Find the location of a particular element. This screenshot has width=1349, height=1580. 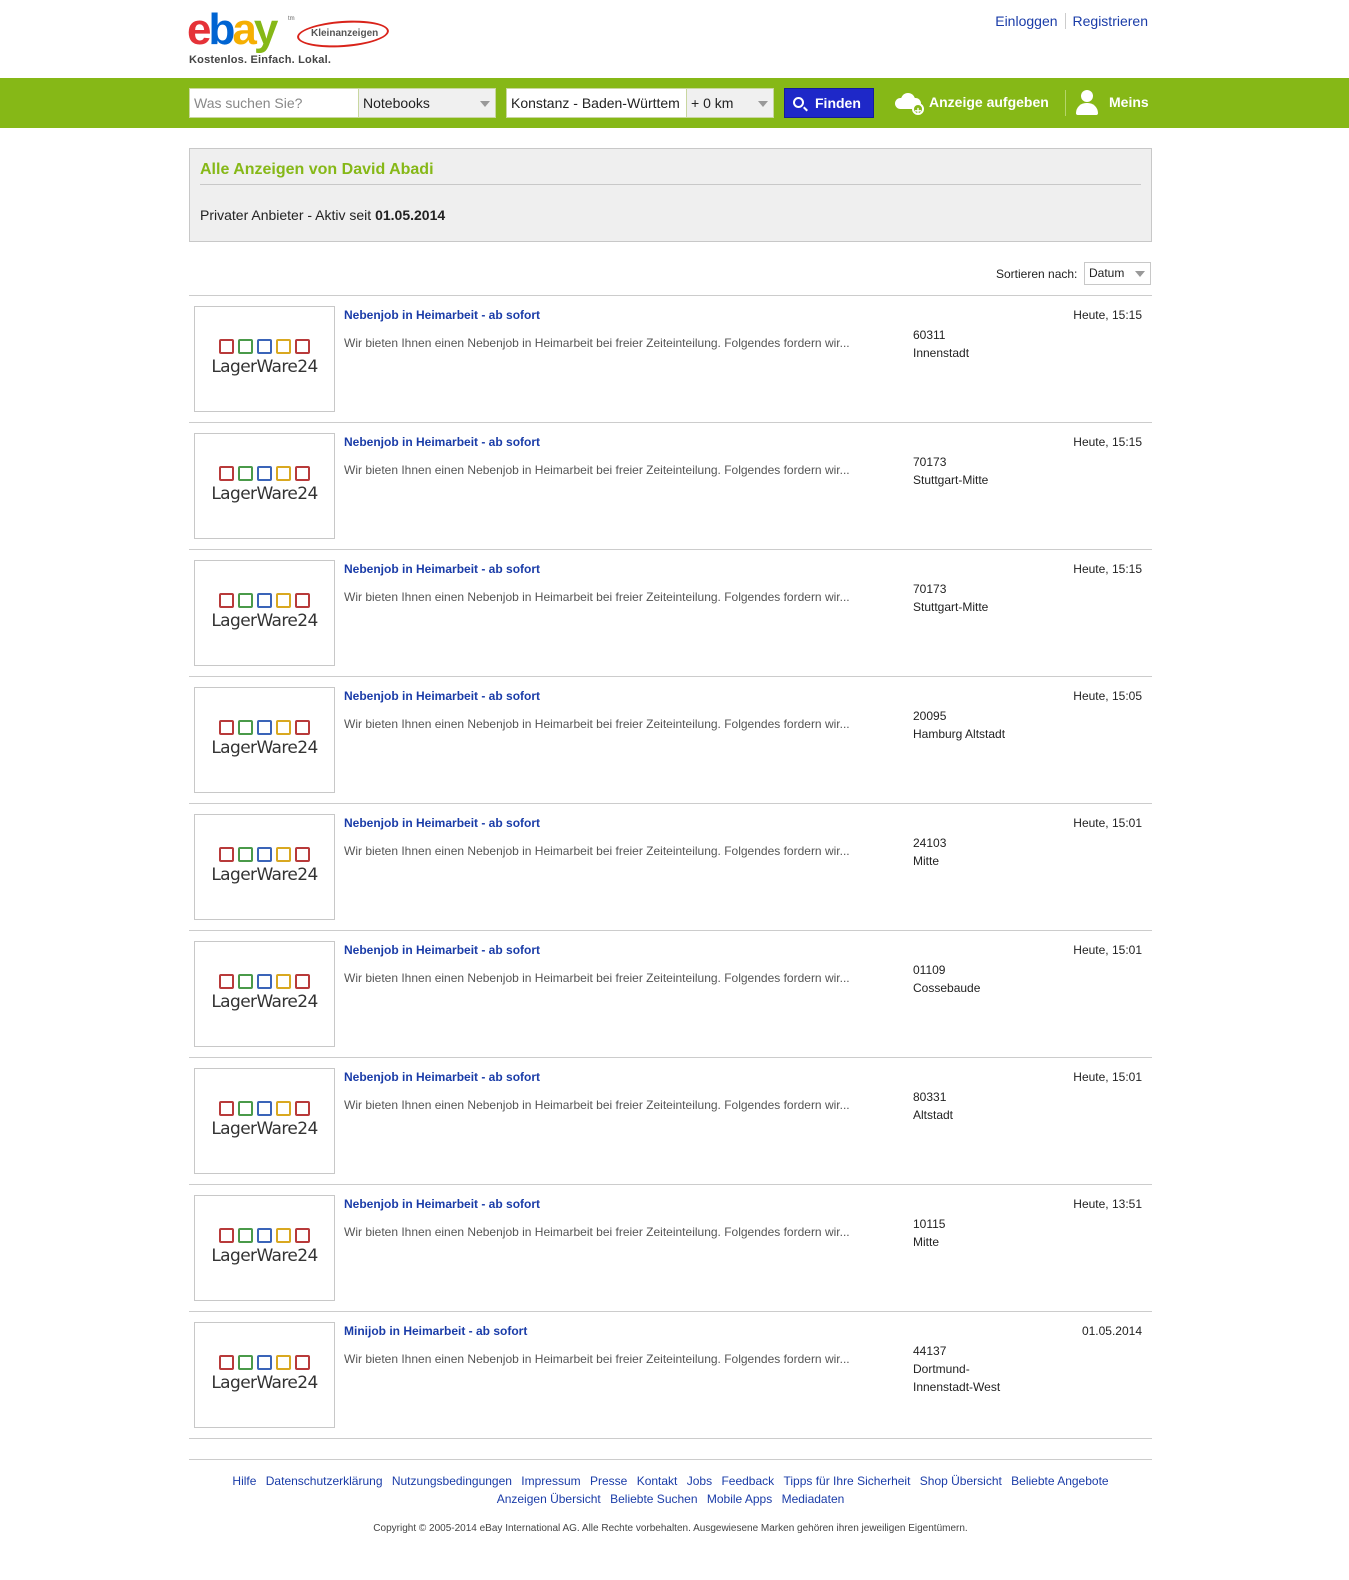

footer-link: Kontakt is located at coordinates (657, 1481).